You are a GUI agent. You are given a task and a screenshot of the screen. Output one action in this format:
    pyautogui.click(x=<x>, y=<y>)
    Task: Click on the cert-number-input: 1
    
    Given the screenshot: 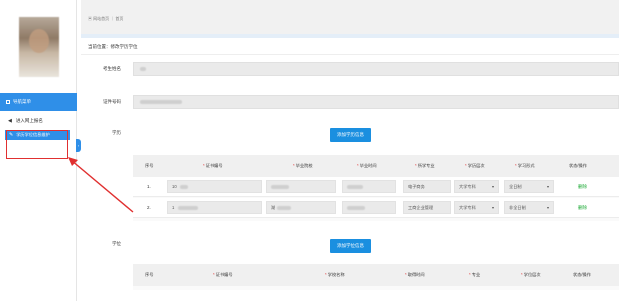 What is the action you would take?
    pyautogui.click(x=214, y=207)
    